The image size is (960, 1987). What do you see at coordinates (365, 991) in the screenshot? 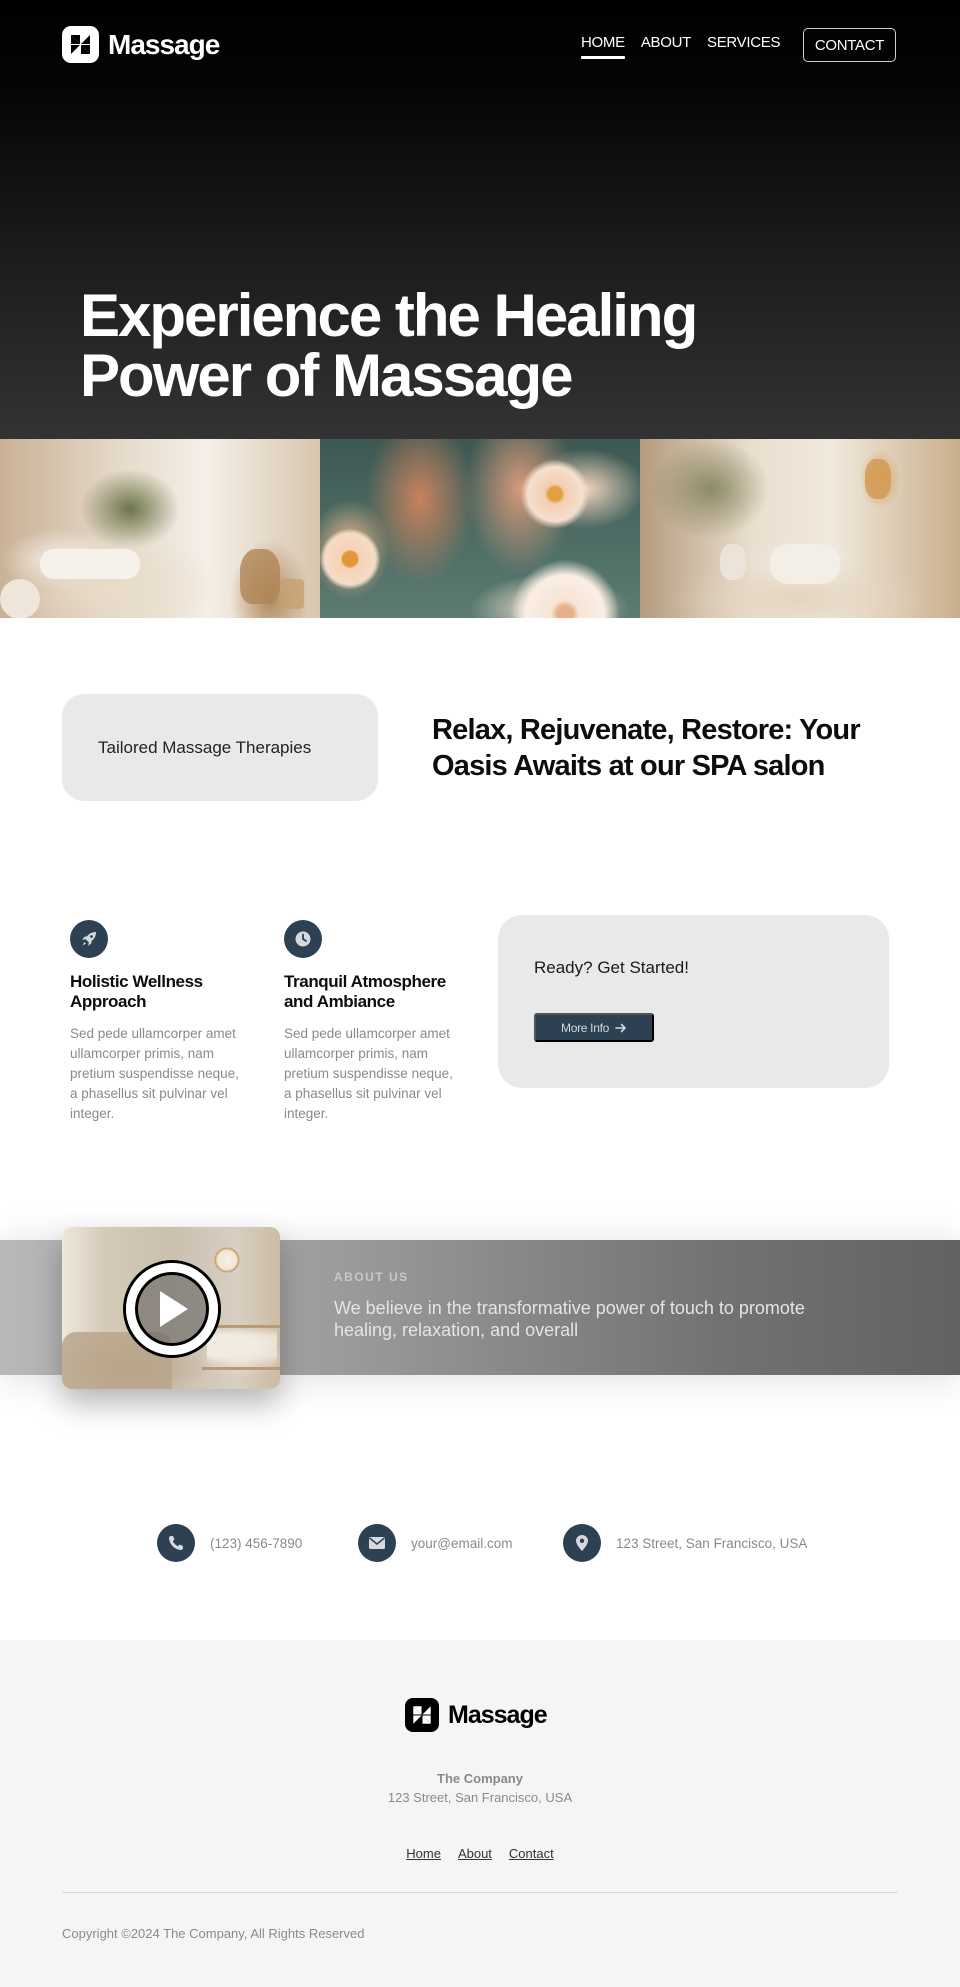
I see `feature-title: Tranquil Atmosphere and Ambiance` at bounding box center [365, 991].